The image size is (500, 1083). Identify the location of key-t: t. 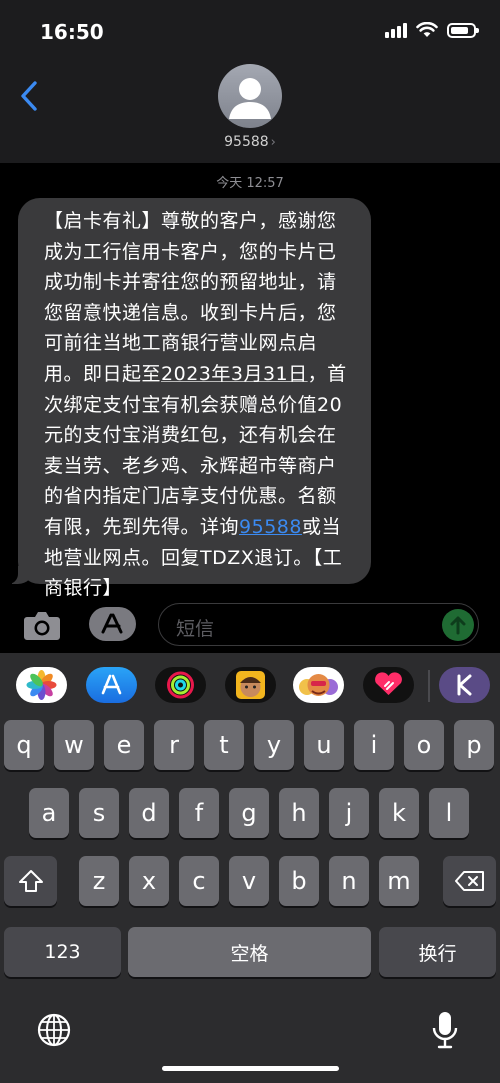
(224, 745).